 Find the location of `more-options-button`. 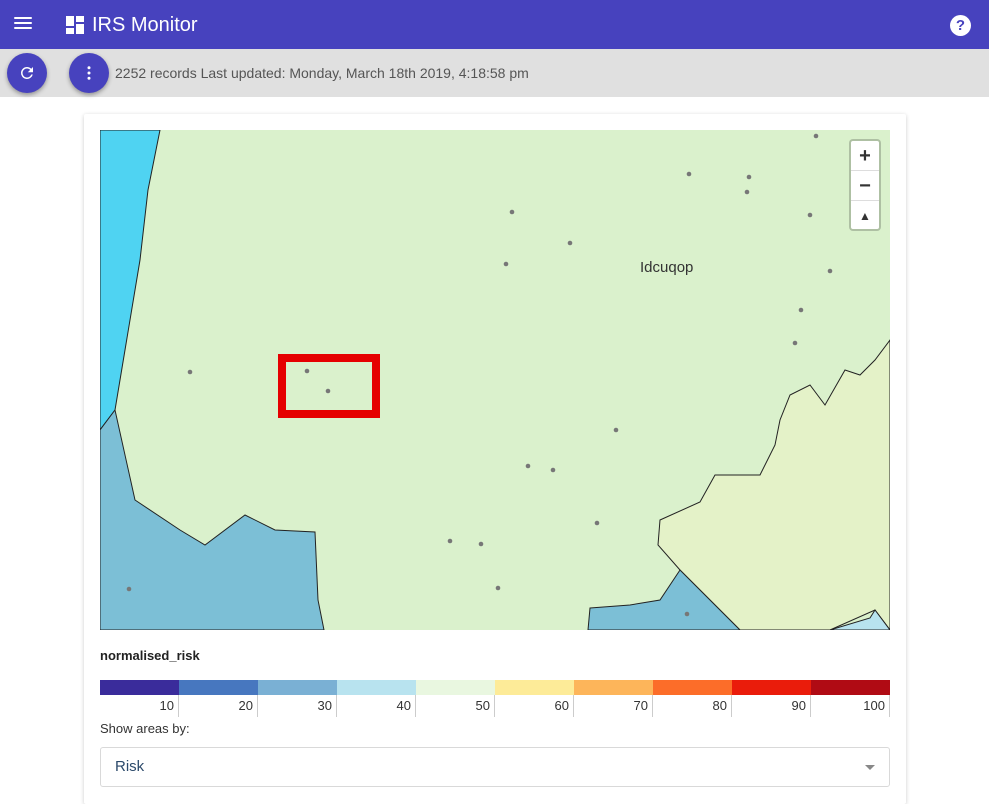

more-options-button is located at coordinates (89, 73).